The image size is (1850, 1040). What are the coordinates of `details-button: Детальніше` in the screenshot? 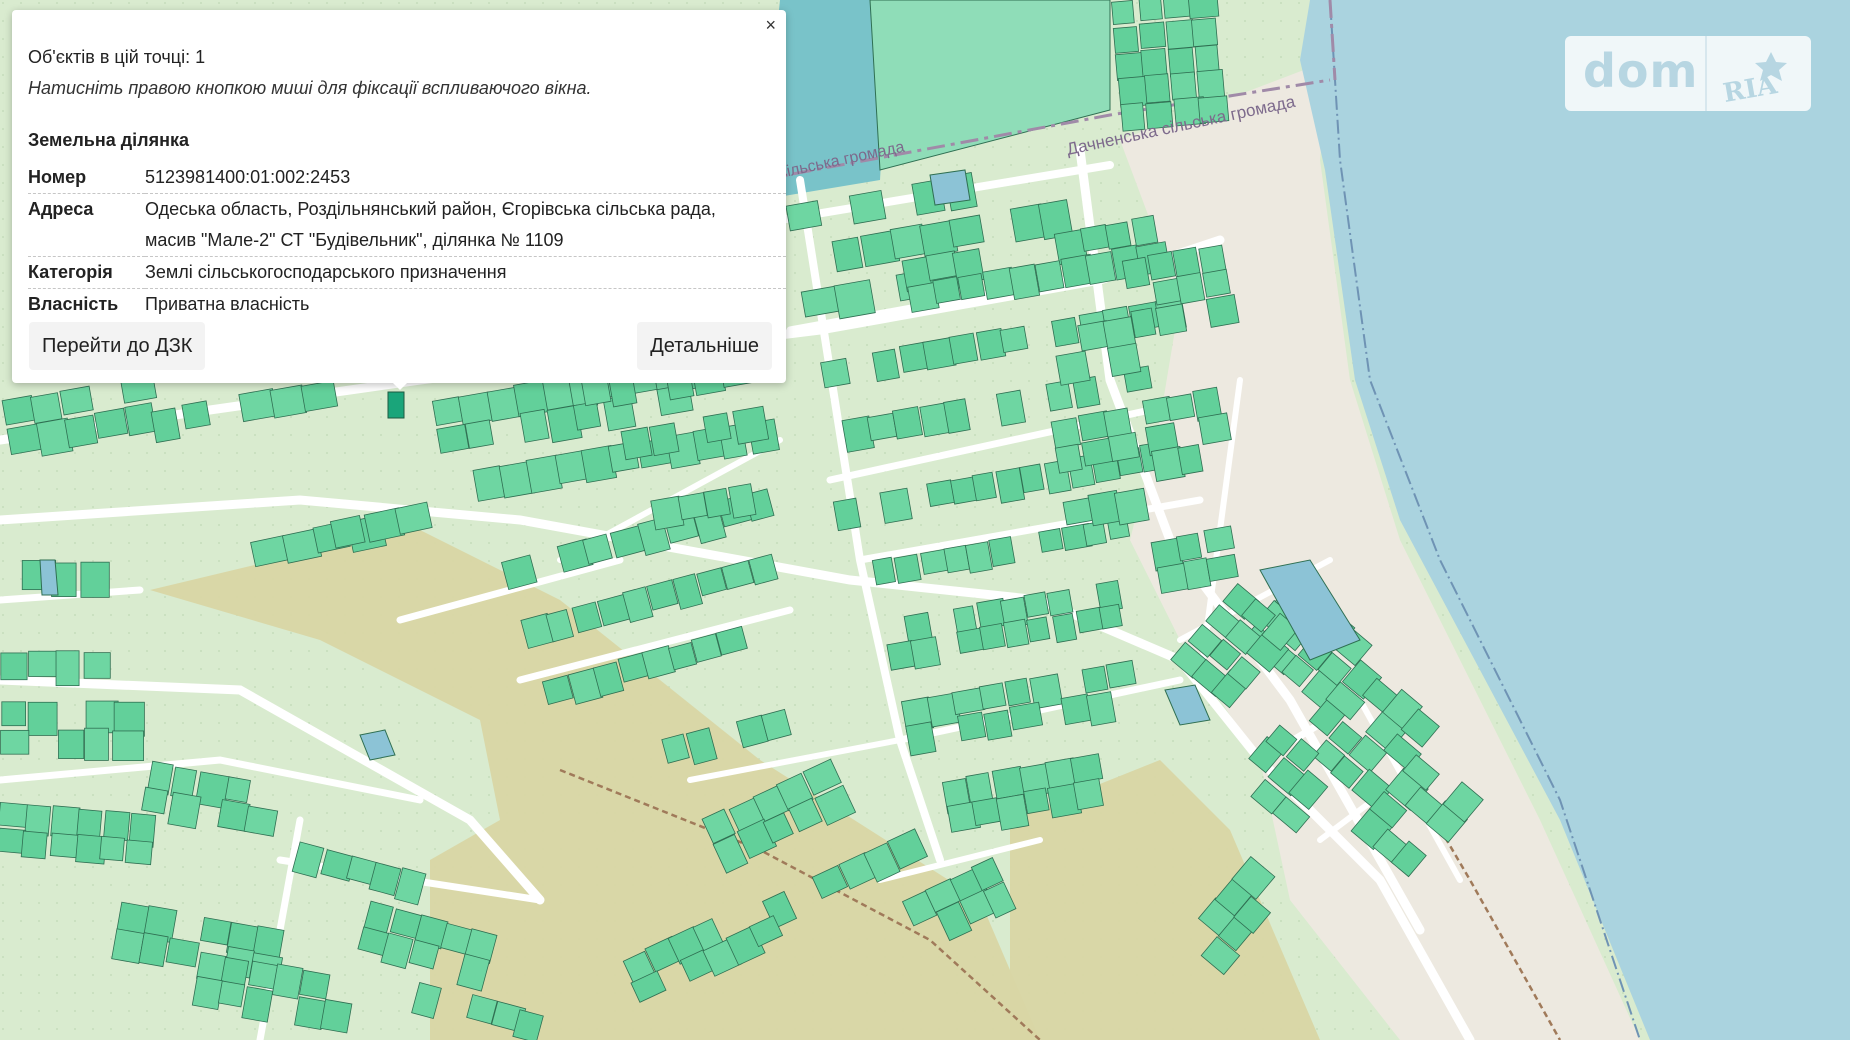 It's located at (704, 346).